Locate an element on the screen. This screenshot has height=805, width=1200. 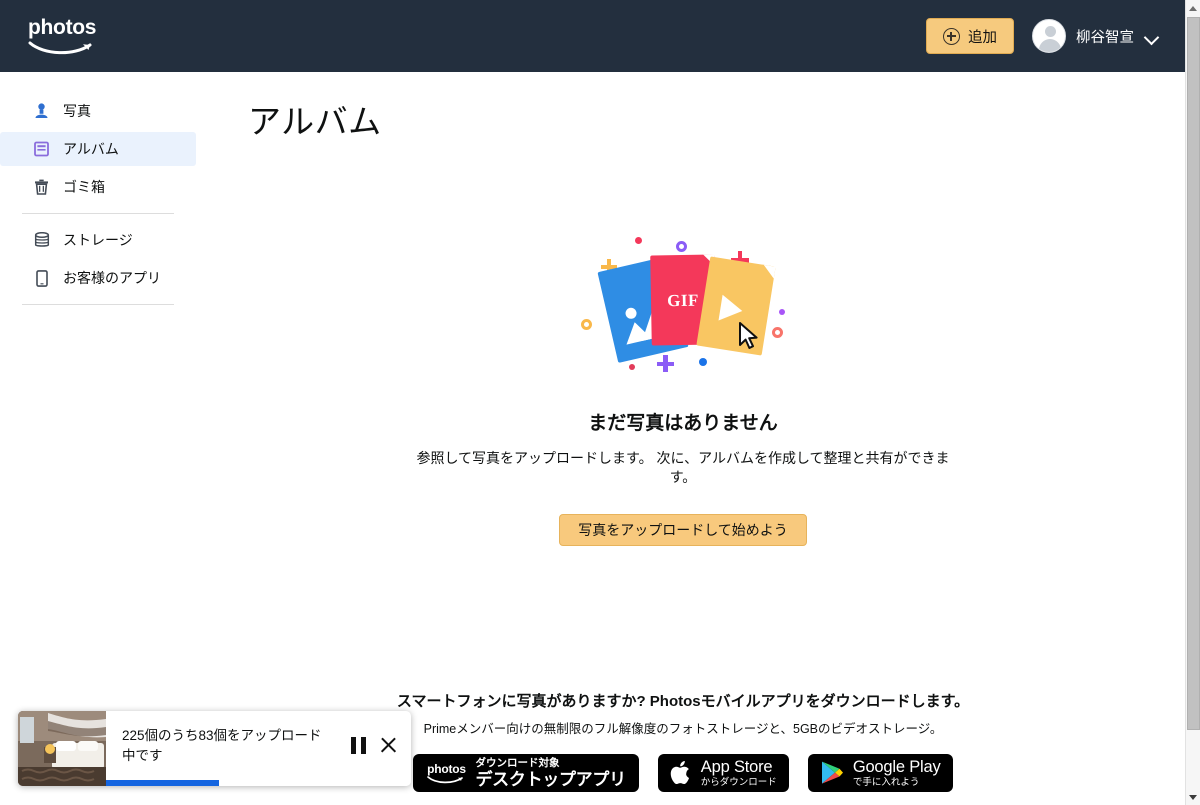
photos-badge-logo: photos is located at coordinates (446, 773).